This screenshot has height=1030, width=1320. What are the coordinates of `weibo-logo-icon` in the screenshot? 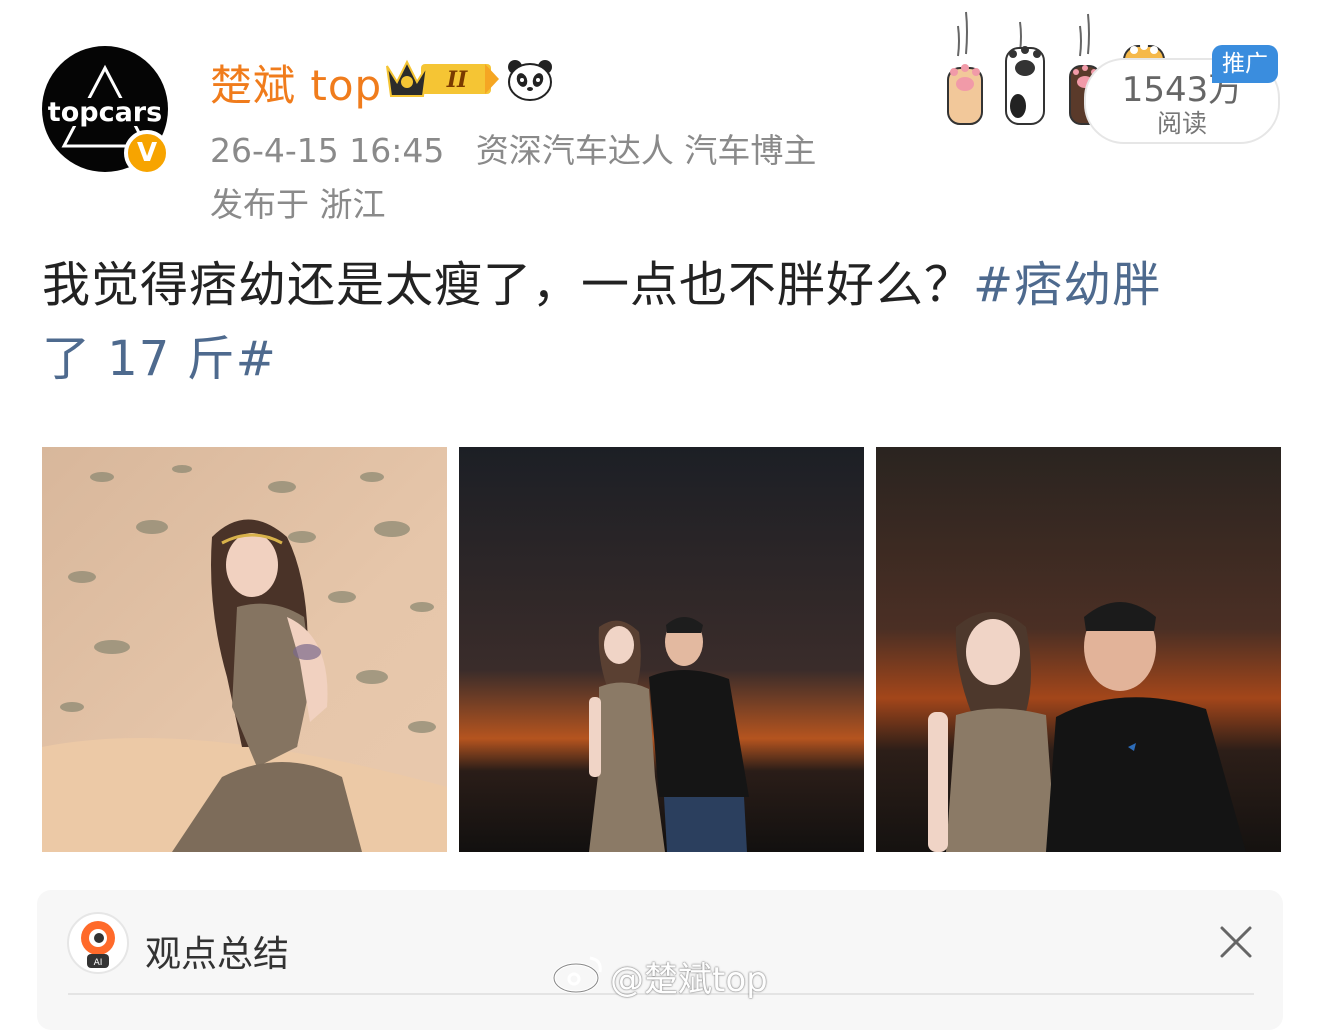 It's located at (578, 976).